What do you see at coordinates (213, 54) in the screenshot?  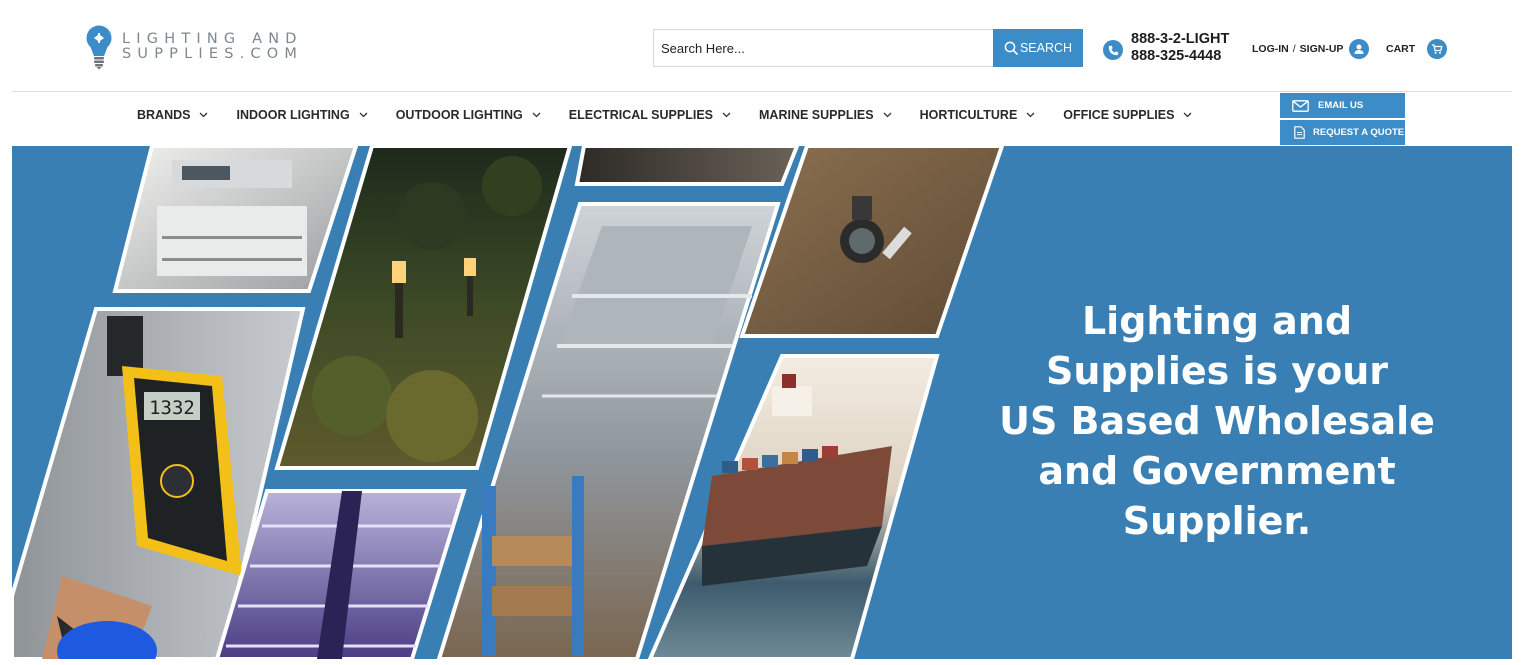 I see `logo-line-2: SUPPLIES.COM` at bounding box center [213, 54].